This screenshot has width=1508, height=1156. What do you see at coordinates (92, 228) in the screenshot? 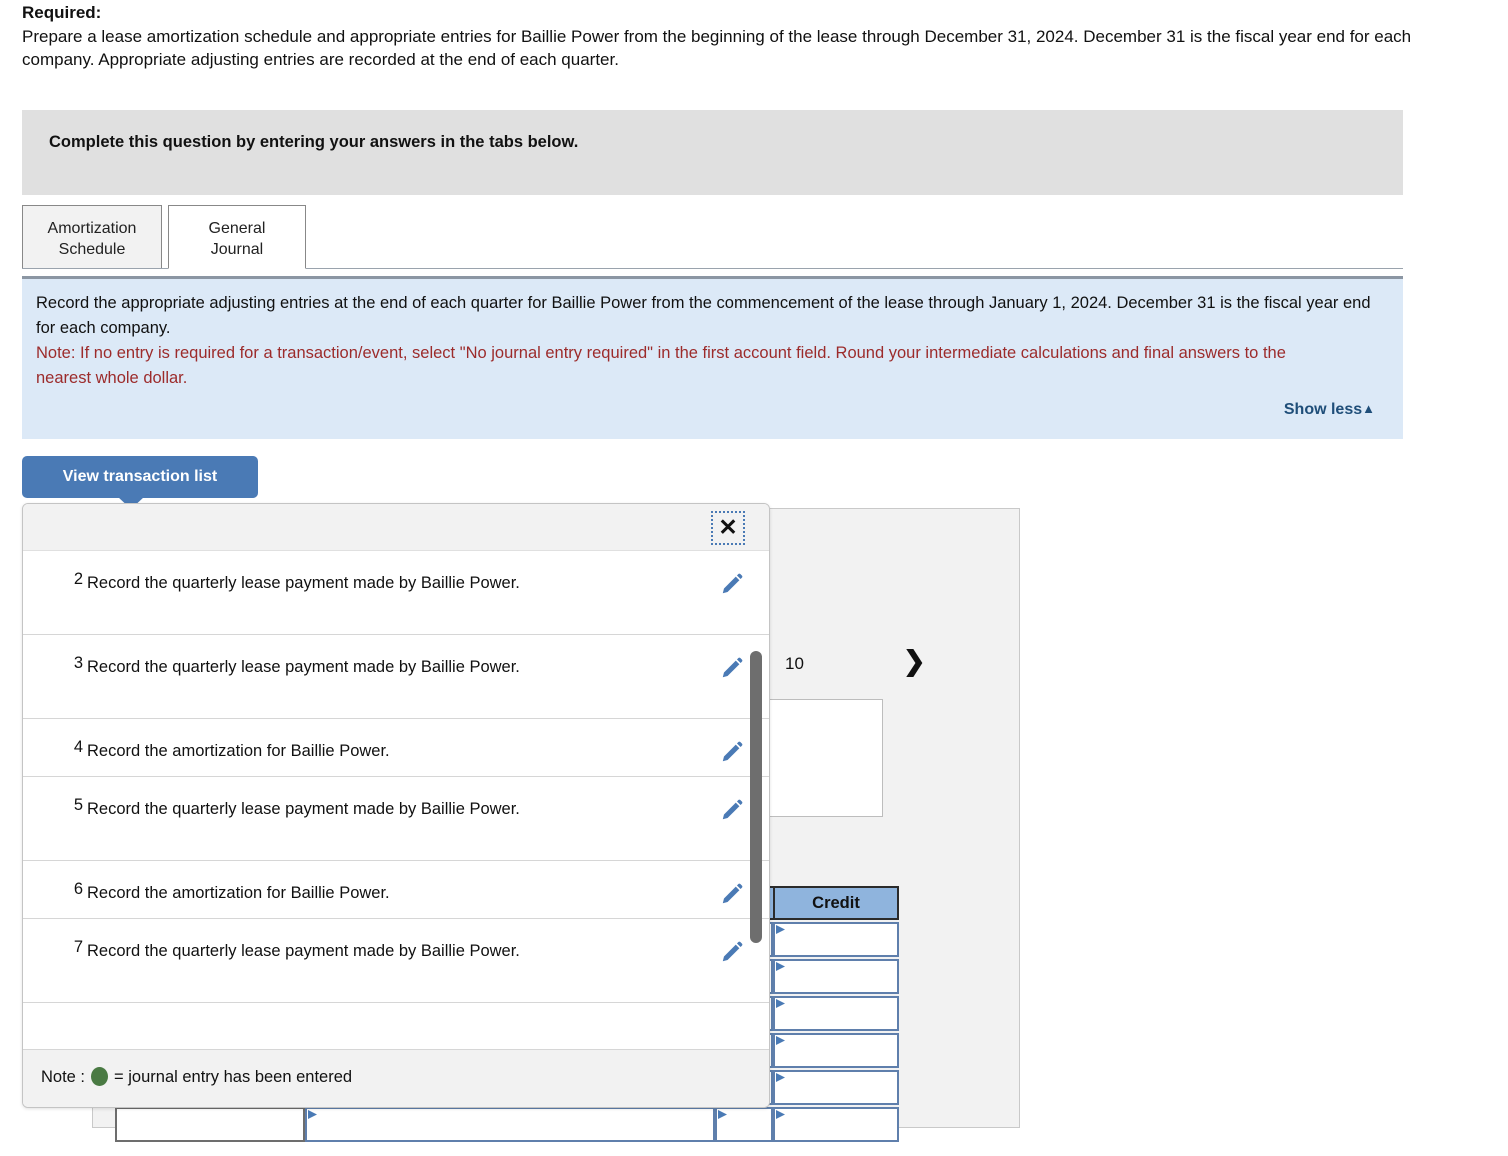
I see `tab-amortization-schedule-line1: Amortization` at bounding box center [92, 228].